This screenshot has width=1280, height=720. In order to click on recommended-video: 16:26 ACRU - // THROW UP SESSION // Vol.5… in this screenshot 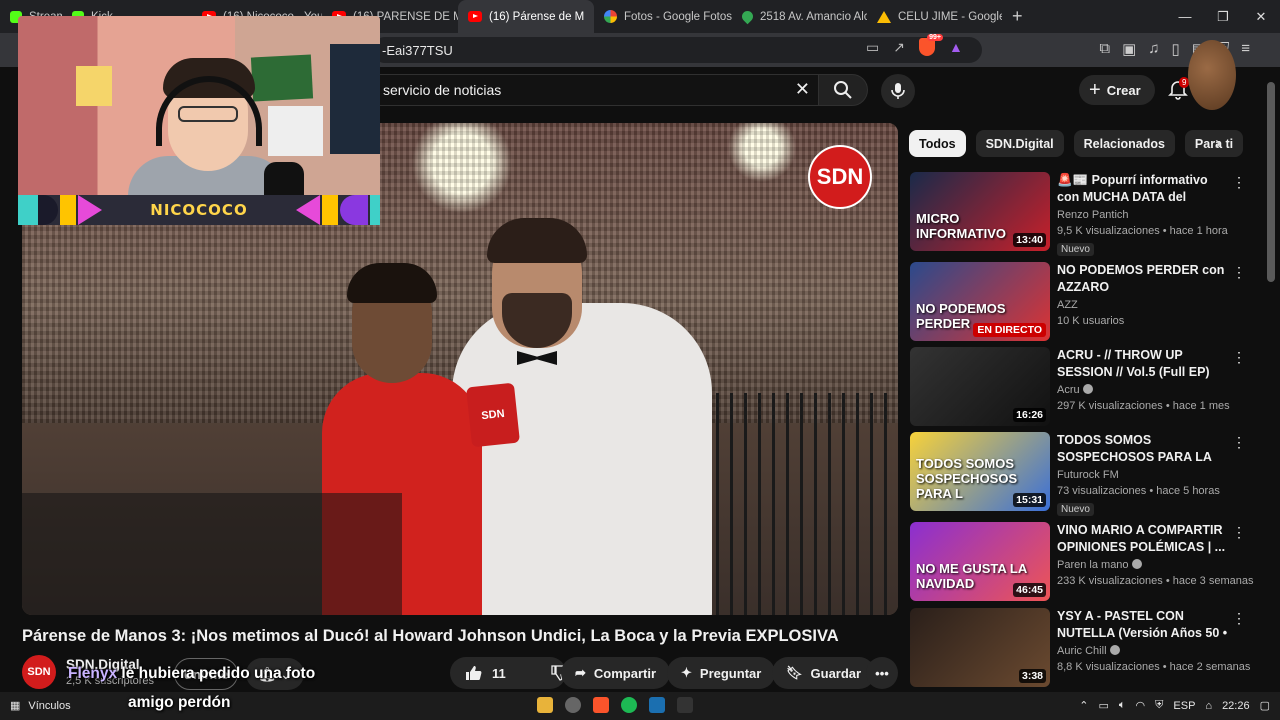, I will do `click(1080, 387)`.